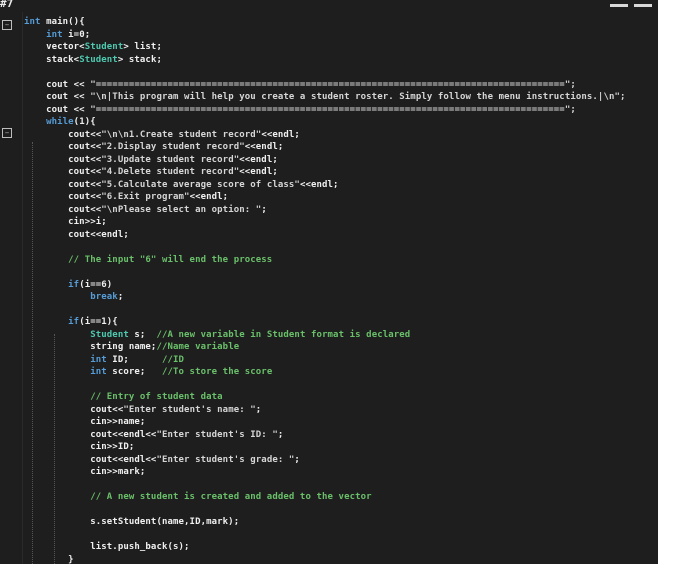  I want to click on code-token: i=0;, so click(76, 34).